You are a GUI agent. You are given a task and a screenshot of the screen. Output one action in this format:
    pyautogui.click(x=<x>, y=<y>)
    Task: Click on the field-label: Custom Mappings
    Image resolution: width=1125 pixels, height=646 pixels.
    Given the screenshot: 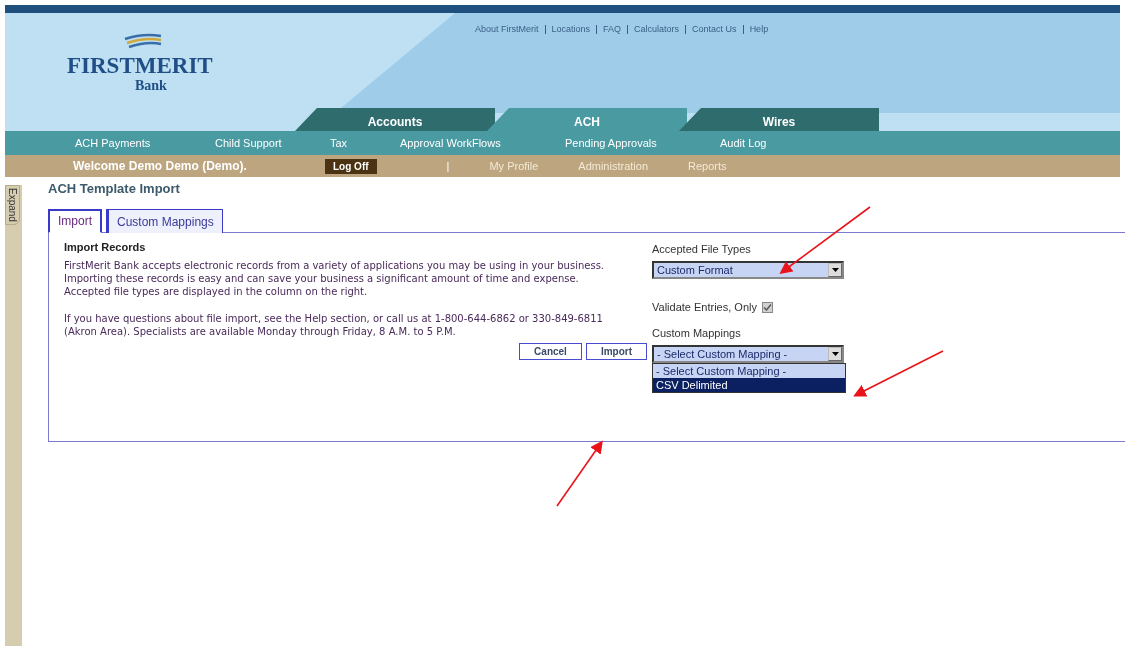 What is the action you would take?
    pyautogui.click(x=696, y=333)
    